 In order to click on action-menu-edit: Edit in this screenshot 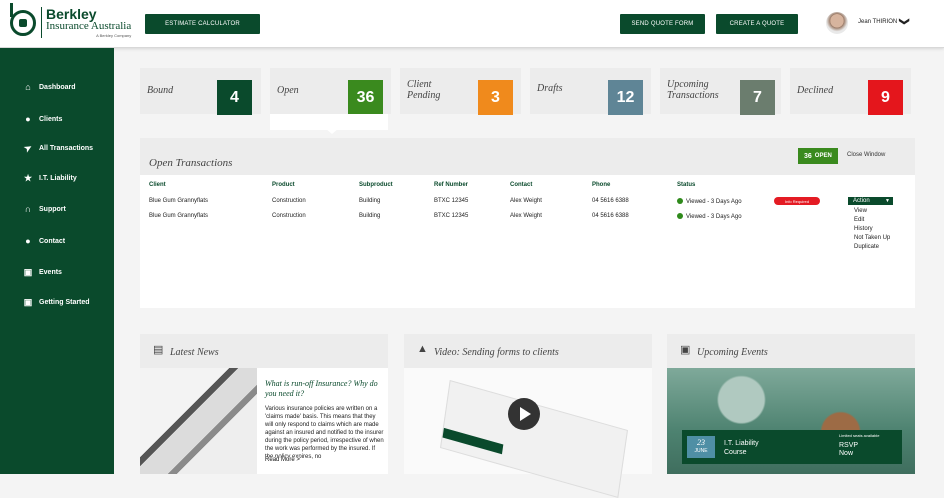, I will do `click(859, 220)`.